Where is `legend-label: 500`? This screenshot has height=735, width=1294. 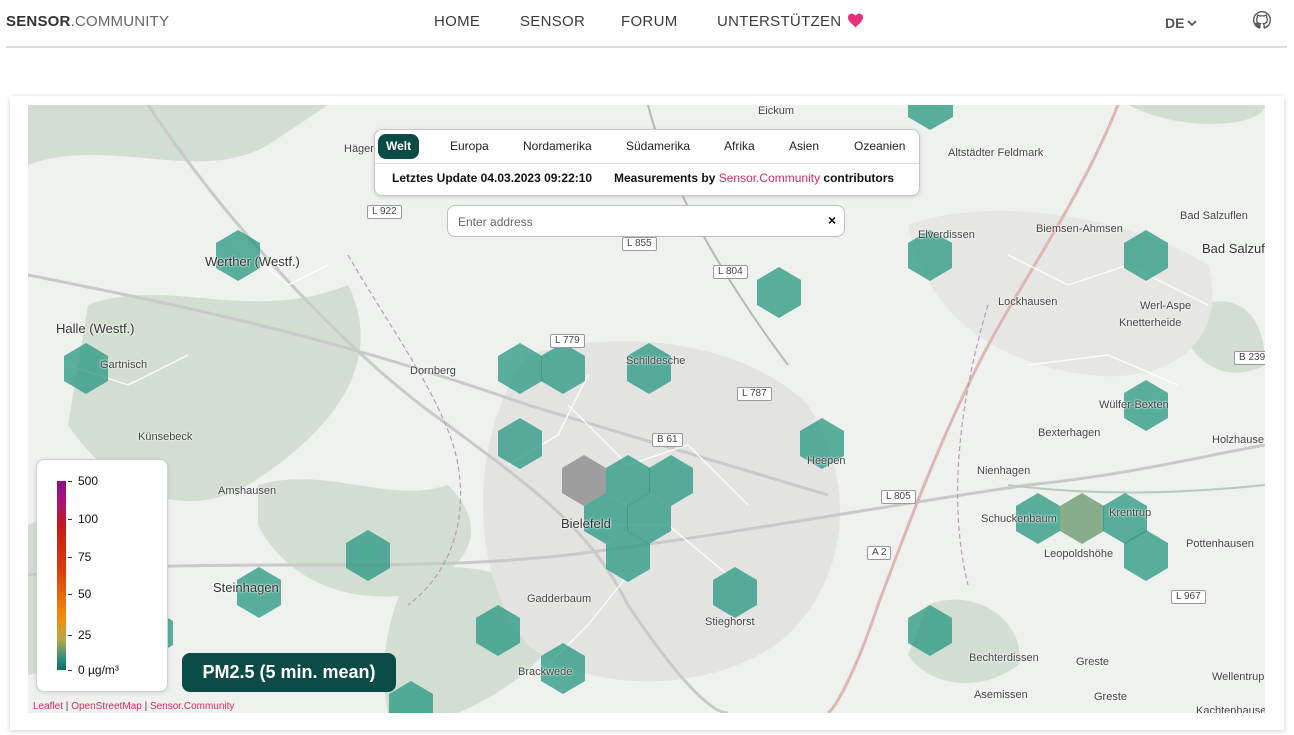
legend-label: 500 is located at coordinates (88, 481).